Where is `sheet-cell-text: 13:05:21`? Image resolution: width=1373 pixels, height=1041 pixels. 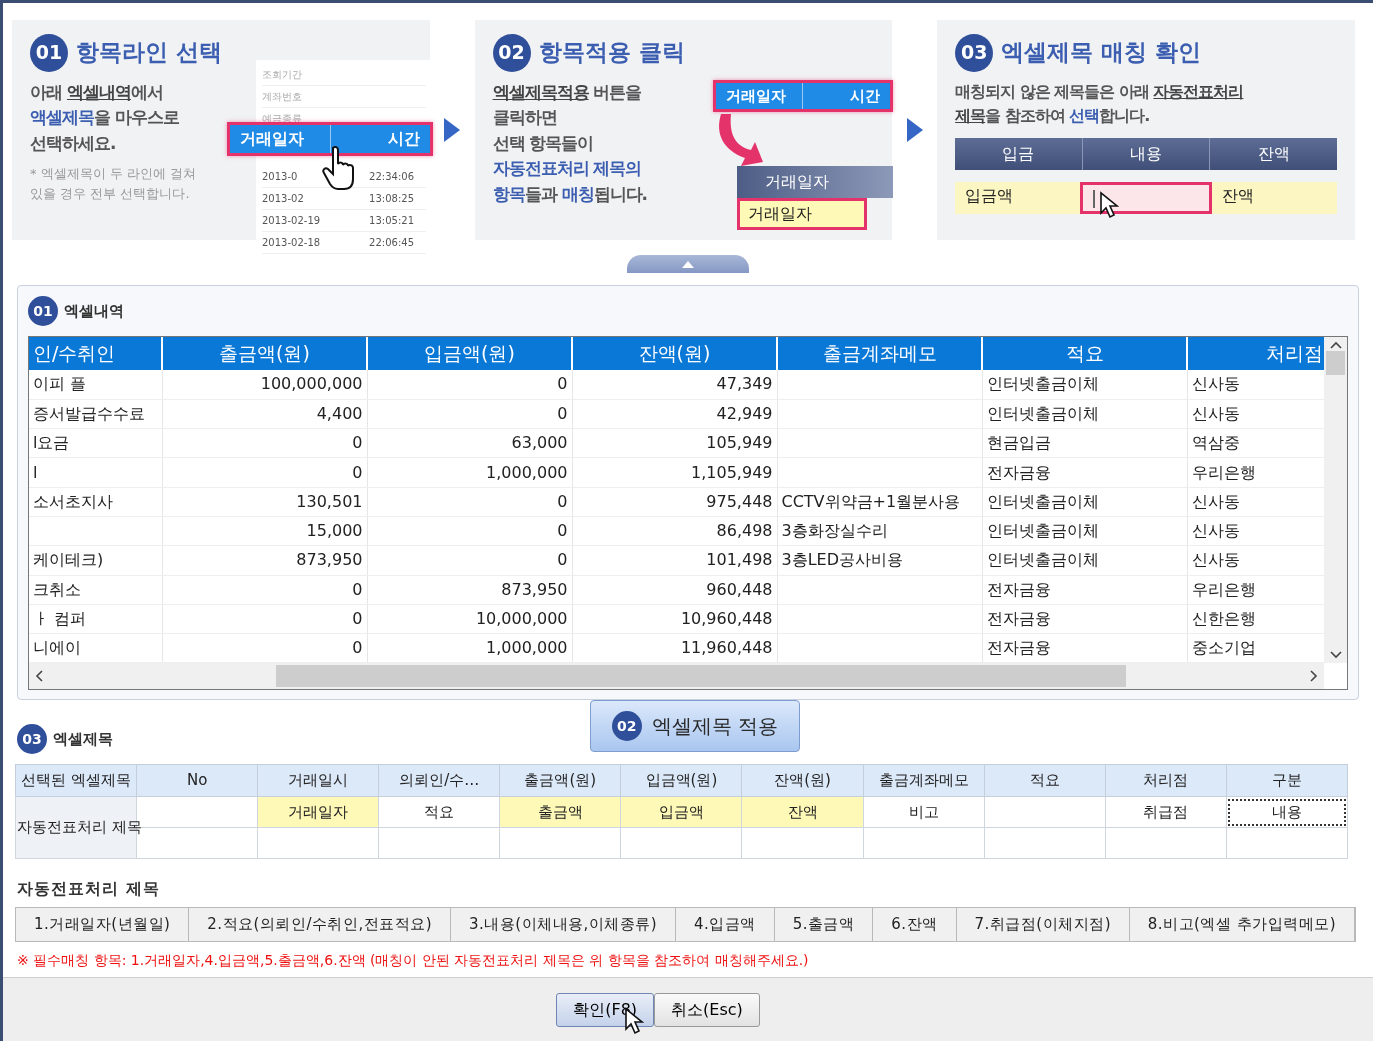
sheet-cell-text: 13:05:21 is located at coordinates (391, 220).